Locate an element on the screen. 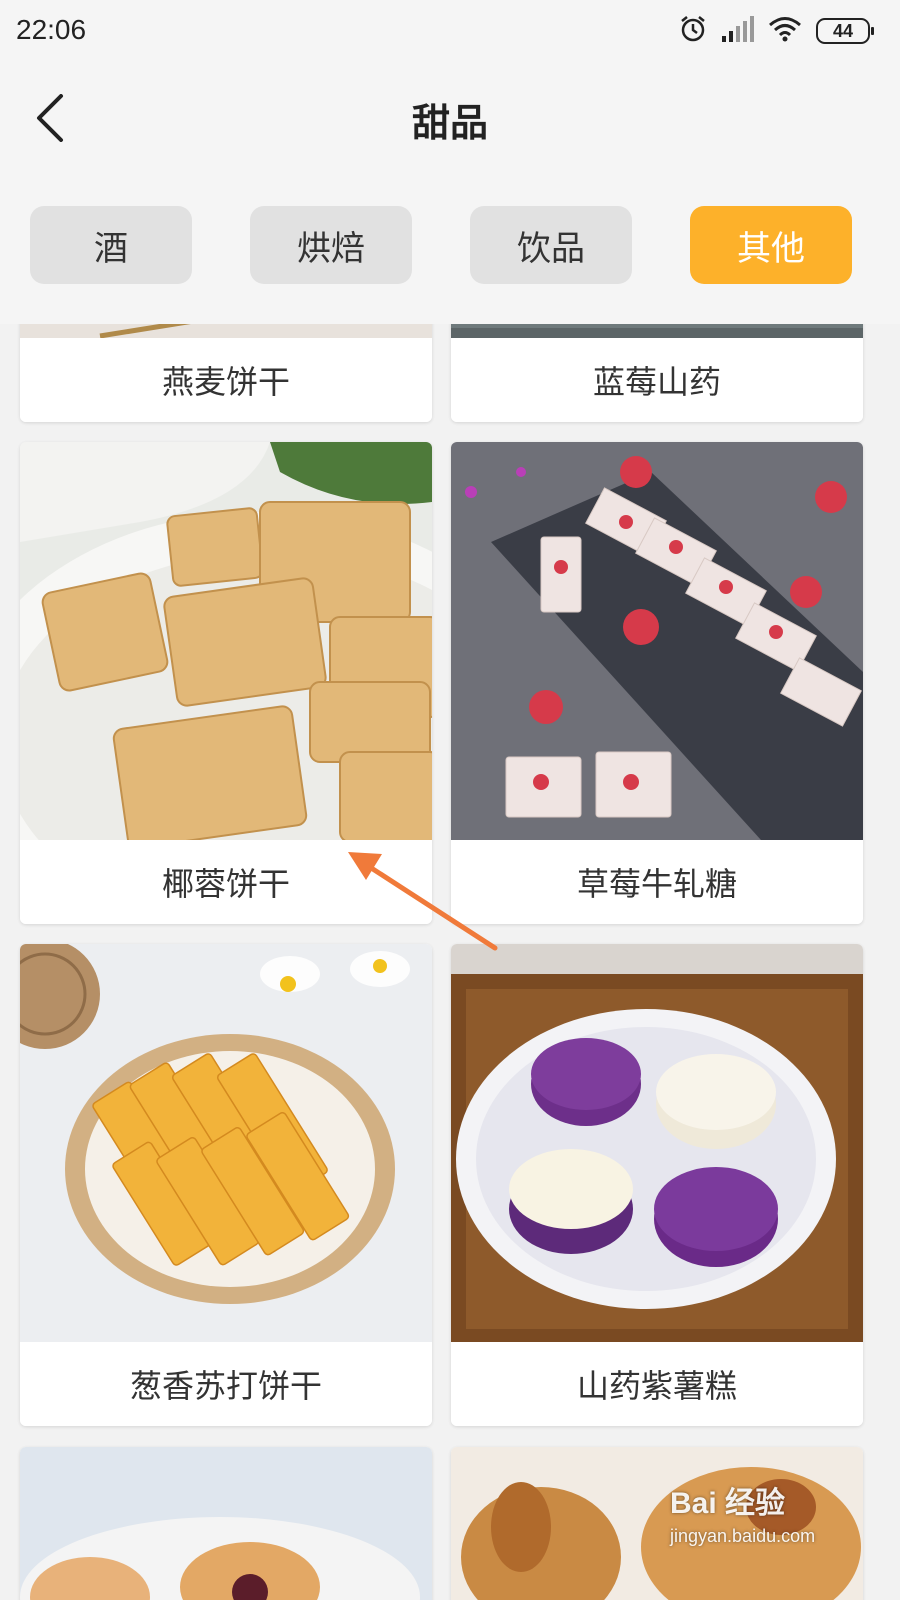 This screenshot has width=900, height=1600. wifi-icon is located at coordinates (785, 31).